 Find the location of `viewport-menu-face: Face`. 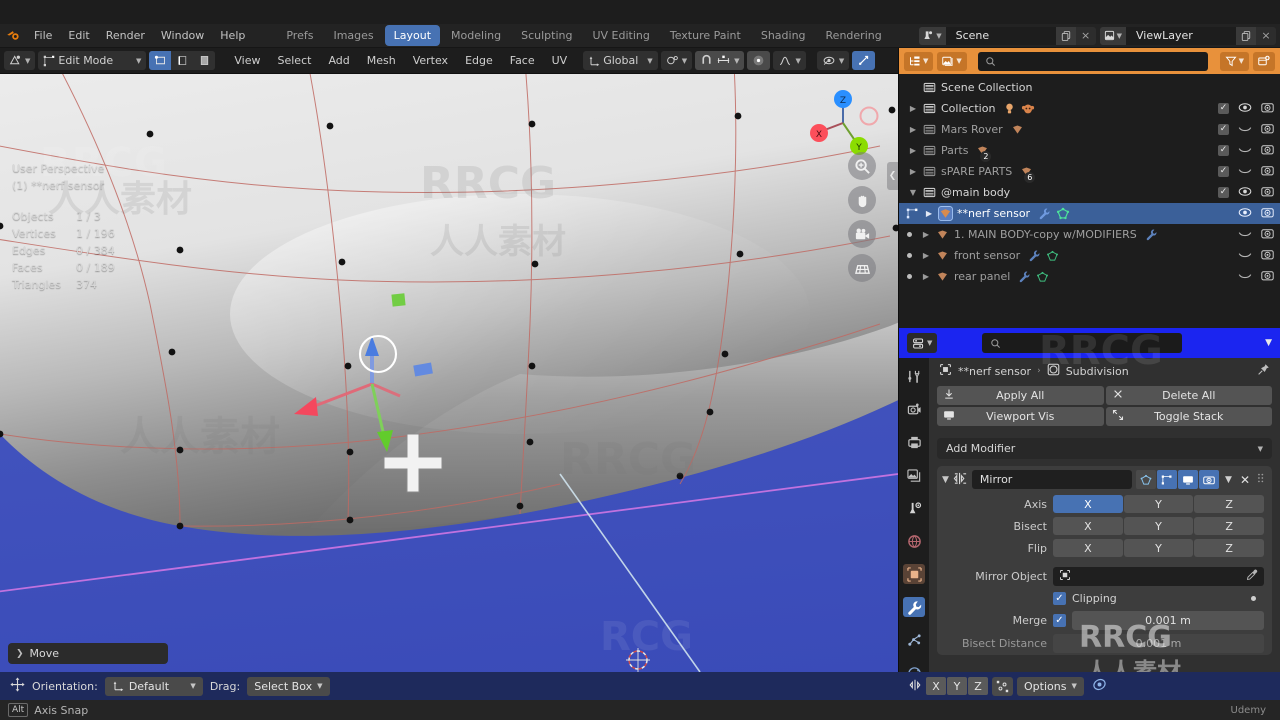

viewport-menu-face: Face is located at coordinates (522, 60).